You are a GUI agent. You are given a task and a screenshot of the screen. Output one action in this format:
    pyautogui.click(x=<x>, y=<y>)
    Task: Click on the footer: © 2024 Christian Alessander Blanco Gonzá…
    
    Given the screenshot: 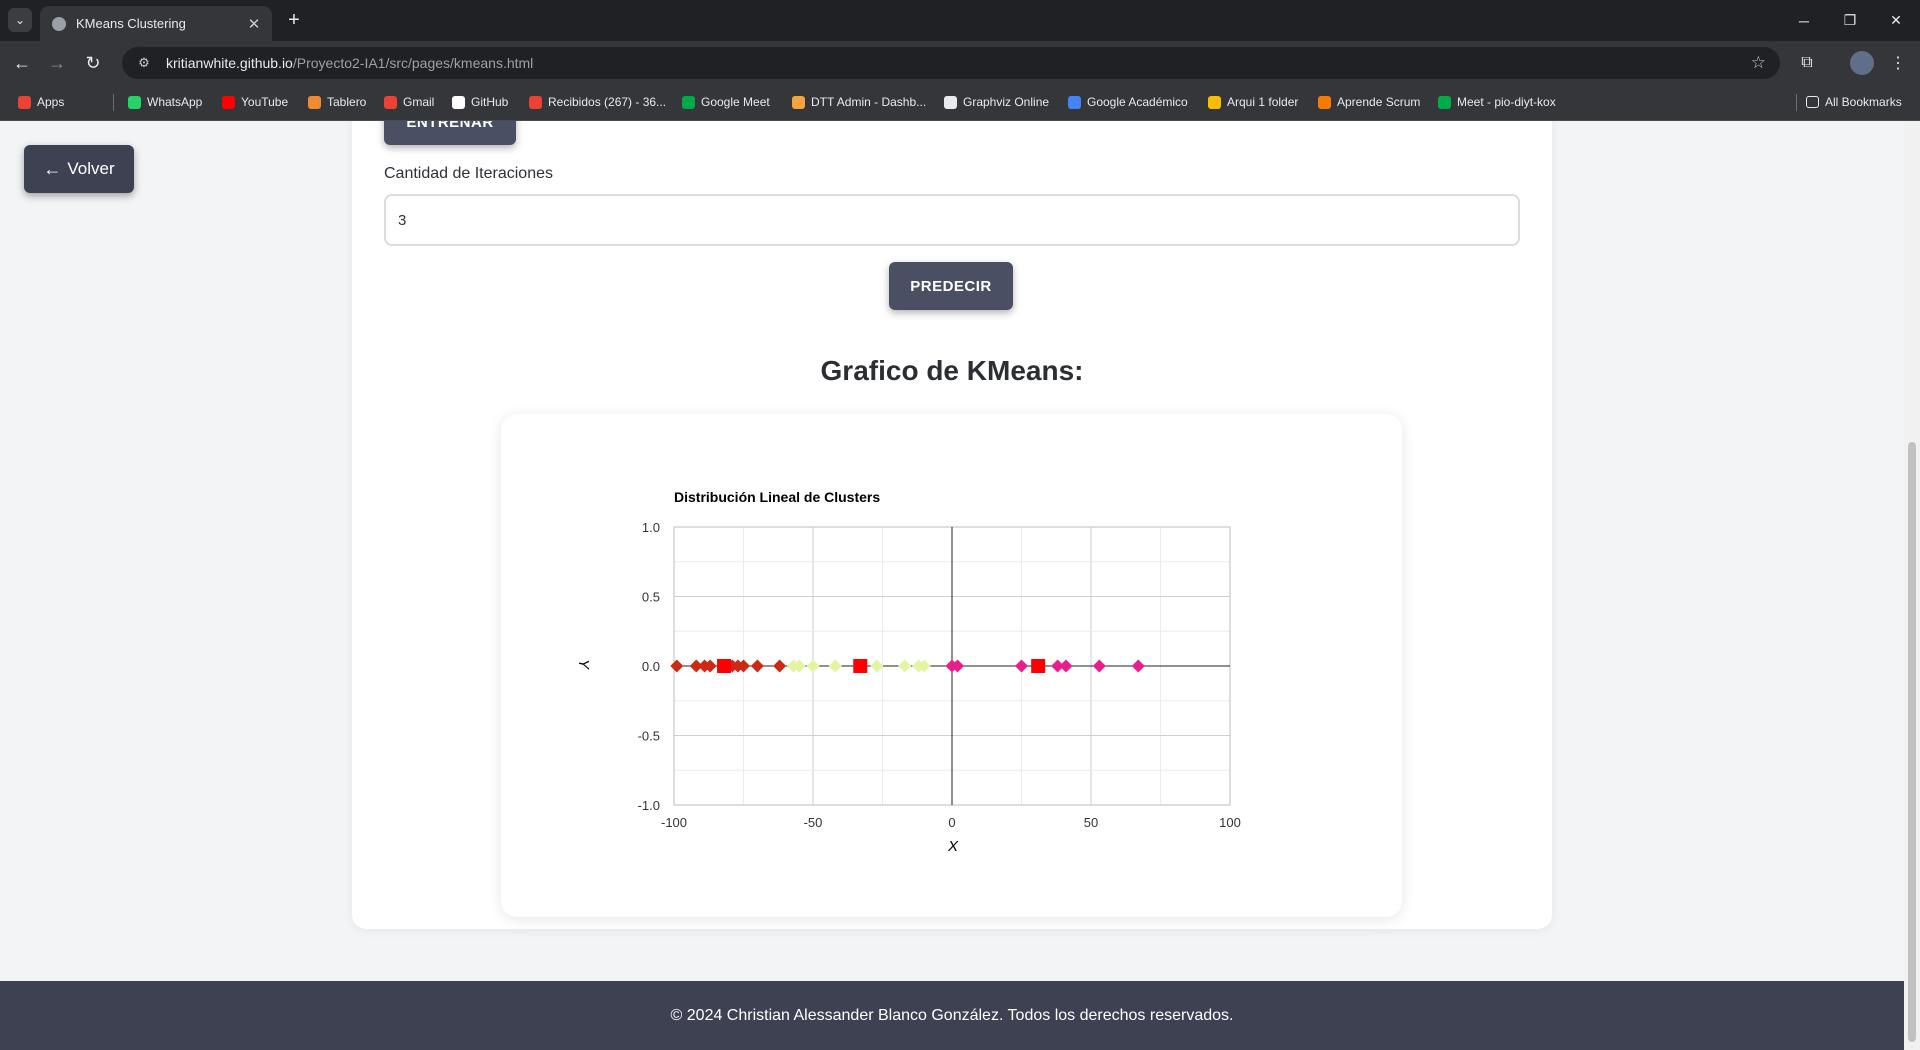 What is the action you would take?
    pyautogui.click(x=952, y=1015)
    